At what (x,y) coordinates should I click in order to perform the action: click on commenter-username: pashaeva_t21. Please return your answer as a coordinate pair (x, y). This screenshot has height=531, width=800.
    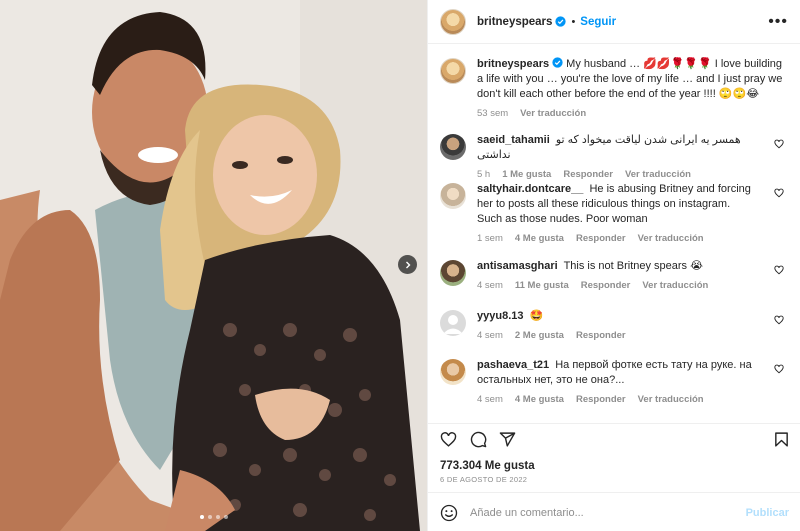
    Looking at the image, I should click on (513, 365).